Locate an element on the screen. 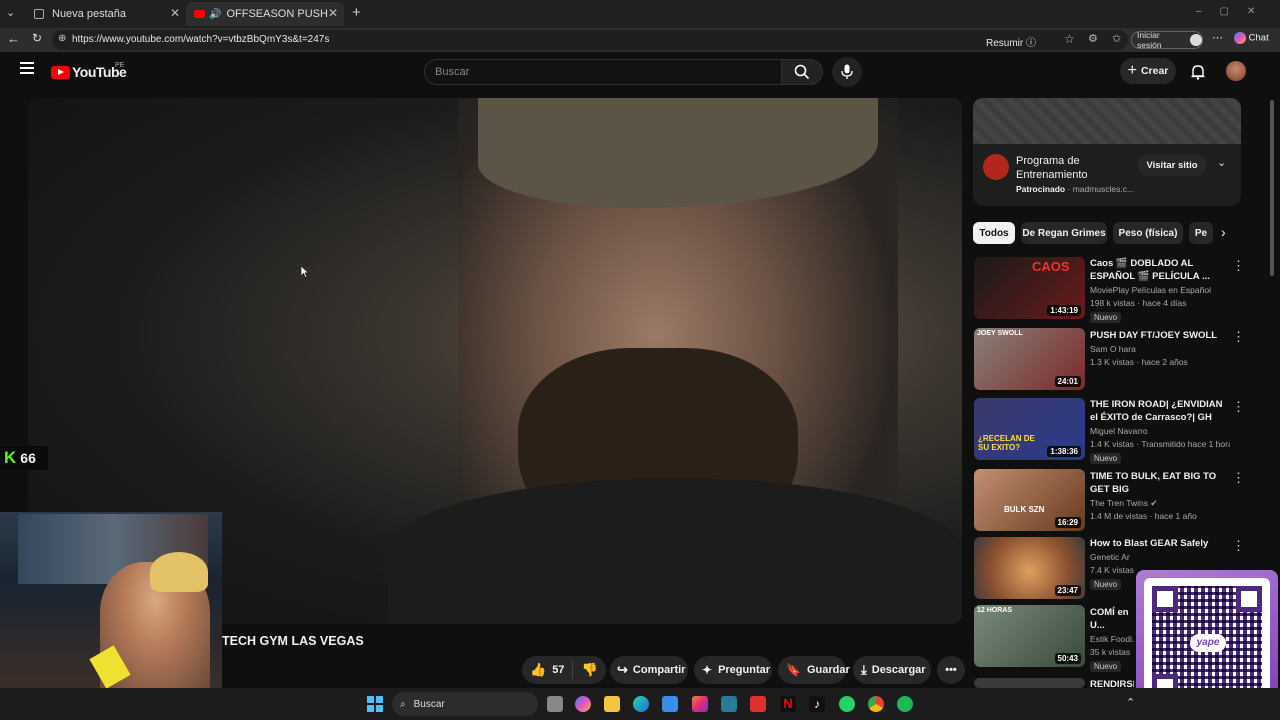 This screenshot has width=1280, height=720. tab-youtube-video: 🔊 OFFSEASON PUSH DAY AT NI ✕ is located at coordinates (265, 14).